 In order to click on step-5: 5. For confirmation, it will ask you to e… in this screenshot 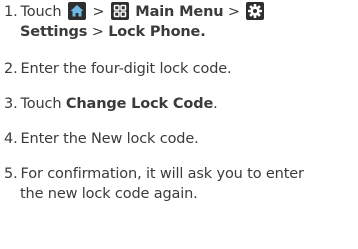, I will do `click(154, 184)`.